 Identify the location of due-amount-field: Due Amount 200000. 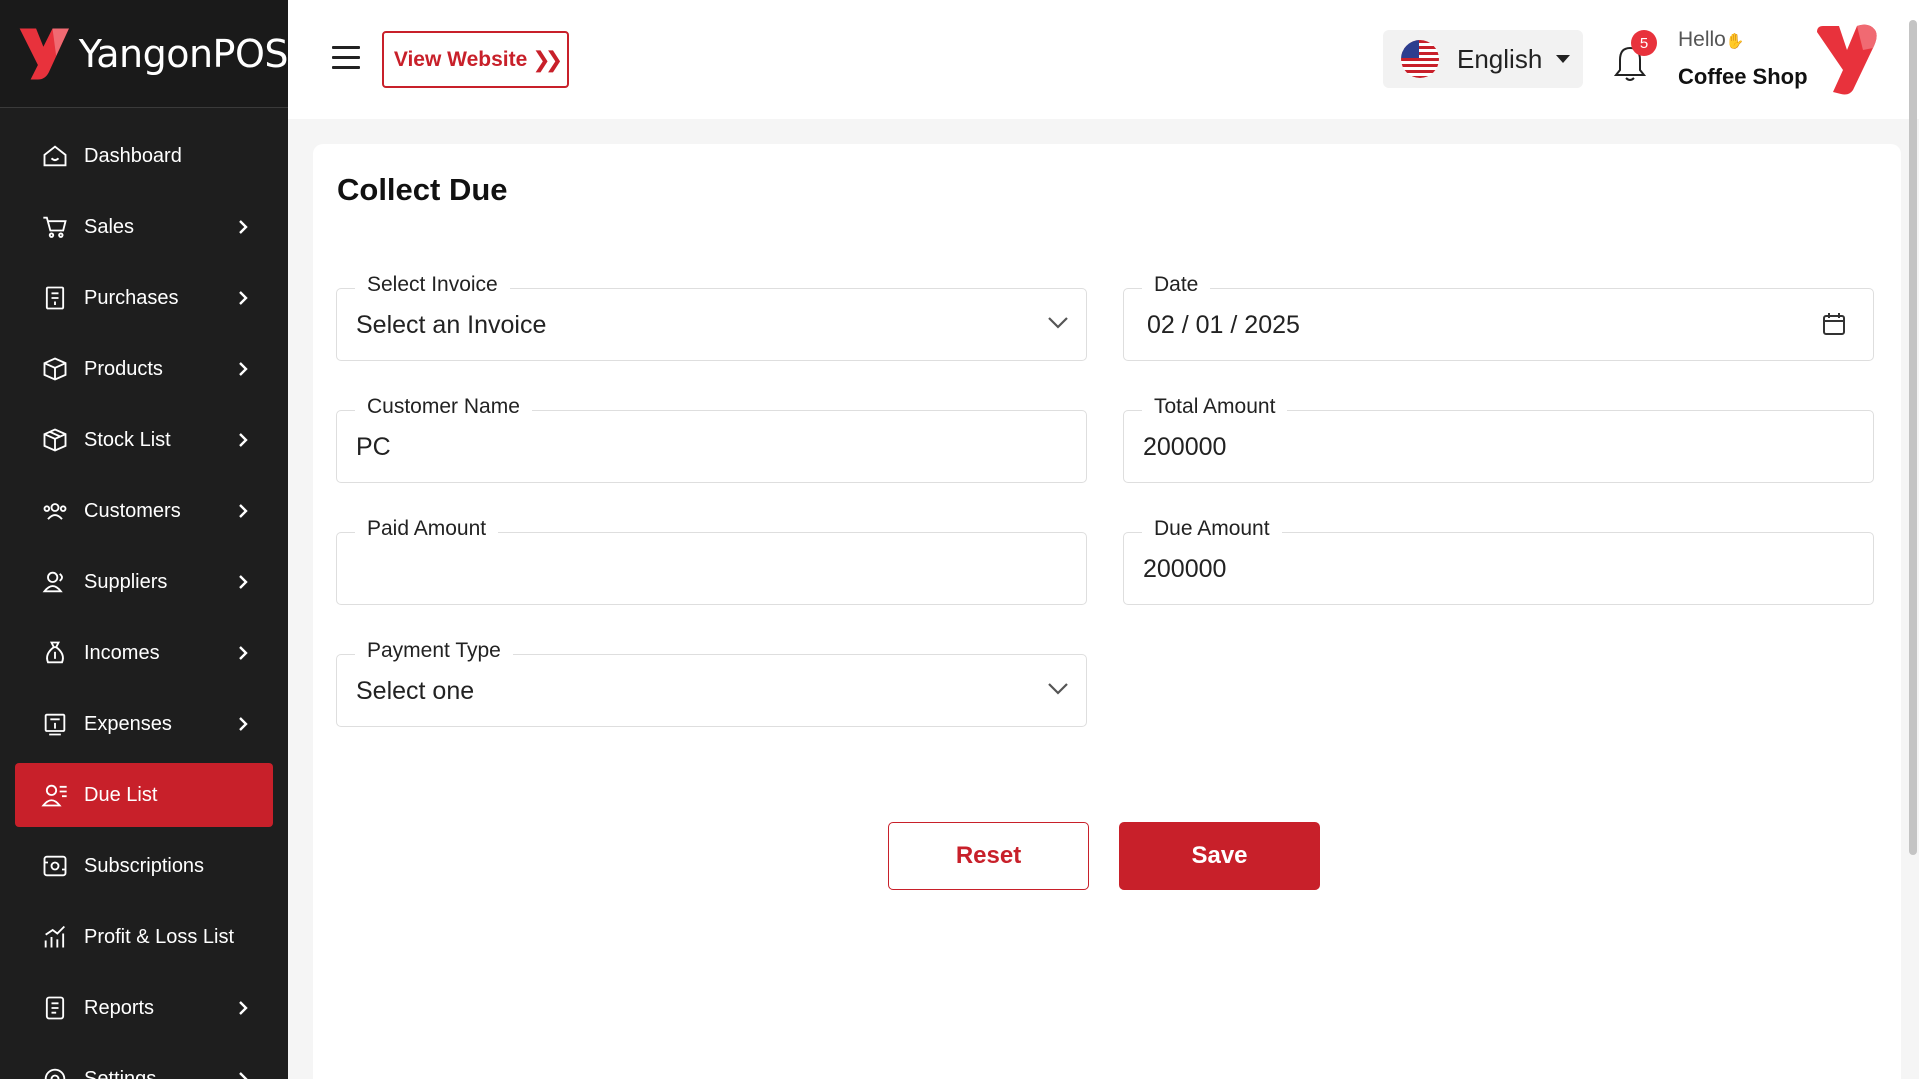
(1498, 561).